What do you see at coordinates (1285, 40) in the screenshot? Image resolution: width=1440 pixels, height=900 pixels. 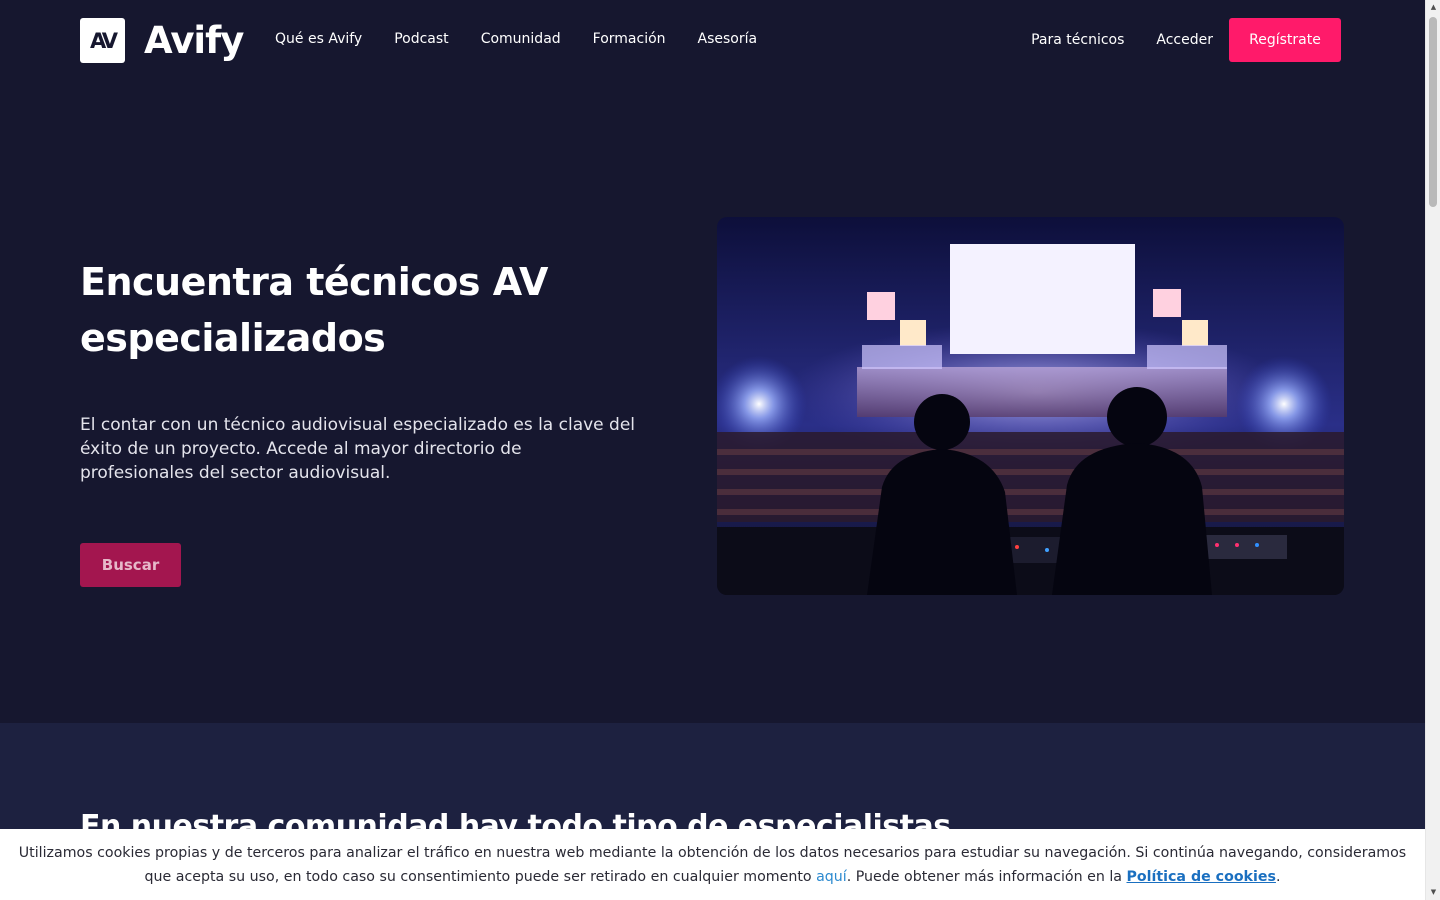 I see `register-button: Regístrate` at bounding box center [1285, 40].